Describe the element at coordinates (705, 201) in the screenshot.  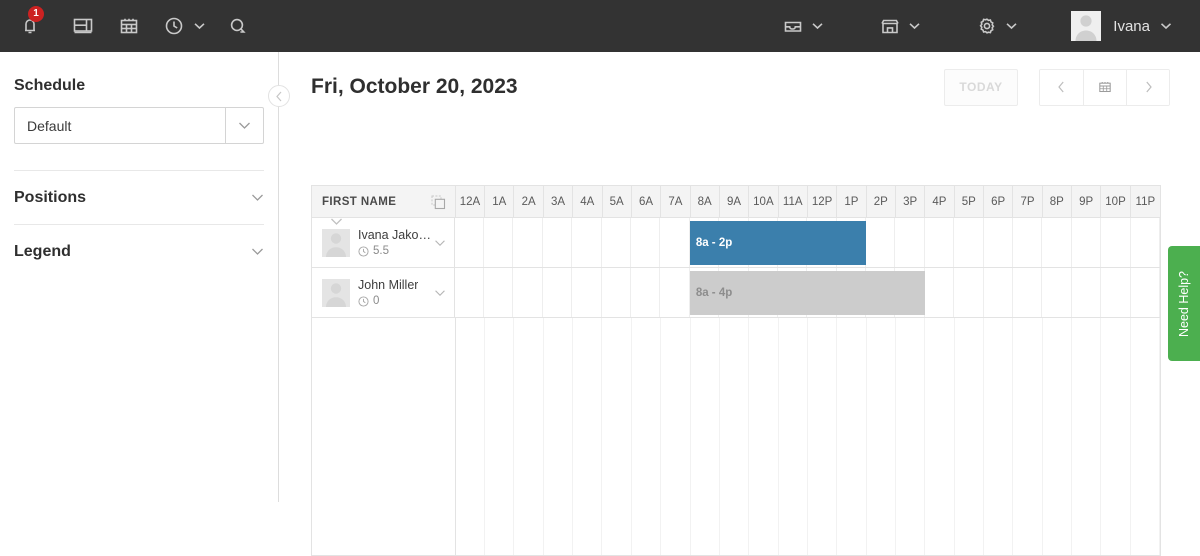
I see `hour-header-8A: 8A` at that location.